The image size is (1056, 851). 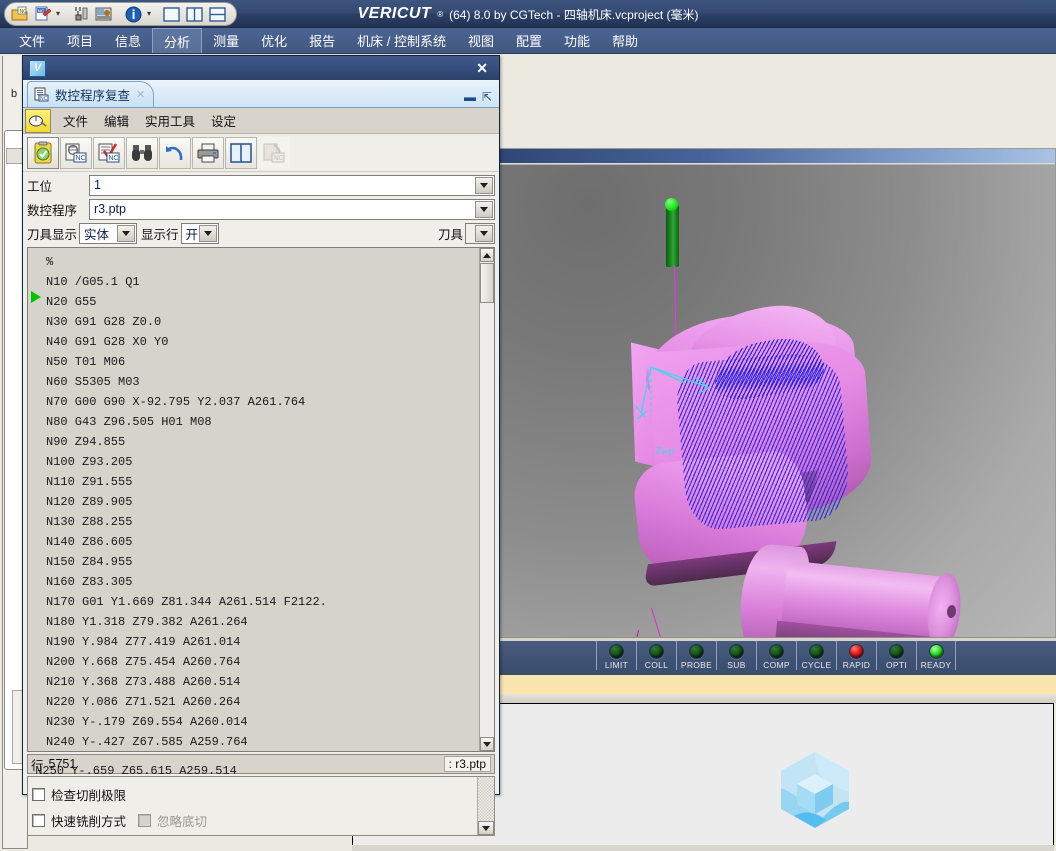 What do you see at coordinates (736, 655) in the screenshot?
I see `status-light-sub: SUB` at bounding box center [736, 655].